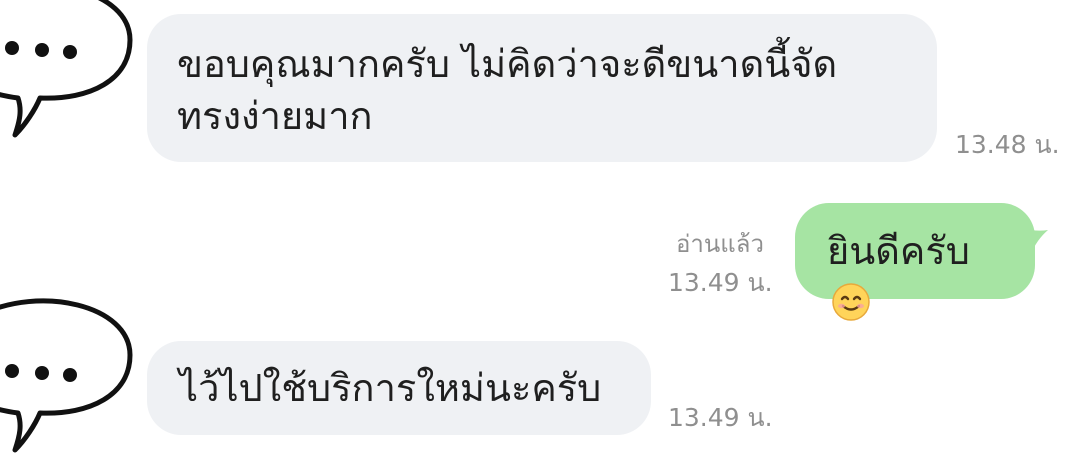 The height and width of the screenshot is (460, 1080). What do you see at coordinates (1035, 245) in the screenshot?
I see `bubble-tail` at bounding box center [1035, 245].